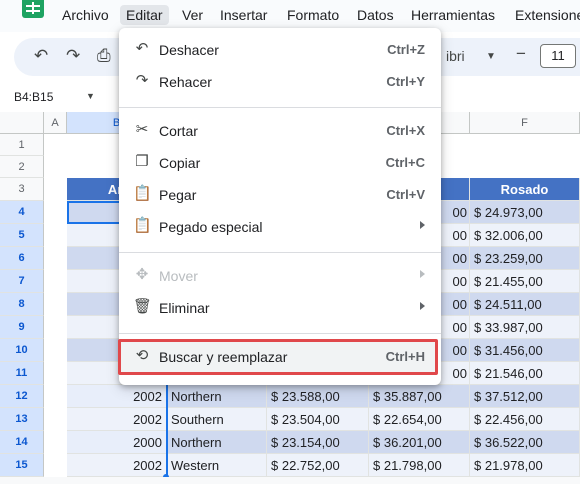 This screenshot has width=580, height=484. I want to click on menu-item-redo: ↷ Rehacer Ctrl+Y, so click(280, 82).